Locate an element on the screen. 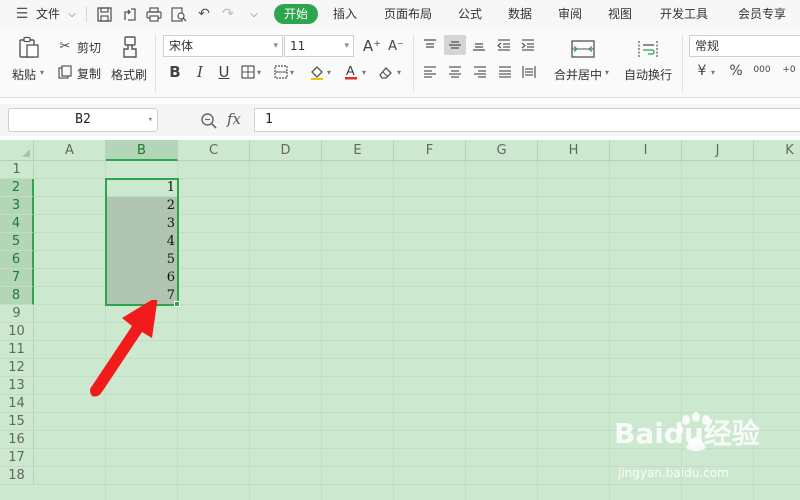 The image size is (800, 500). row-header-3: 3 is located at coordinates (17, 206).